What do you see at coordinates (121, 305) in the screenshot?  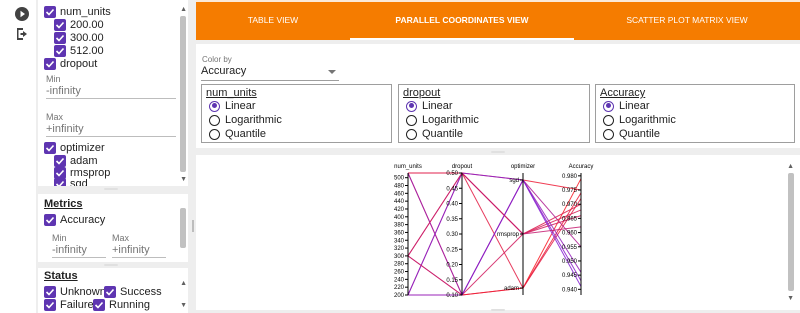 I see `status-running: Running` at bounding box center [121, 305].